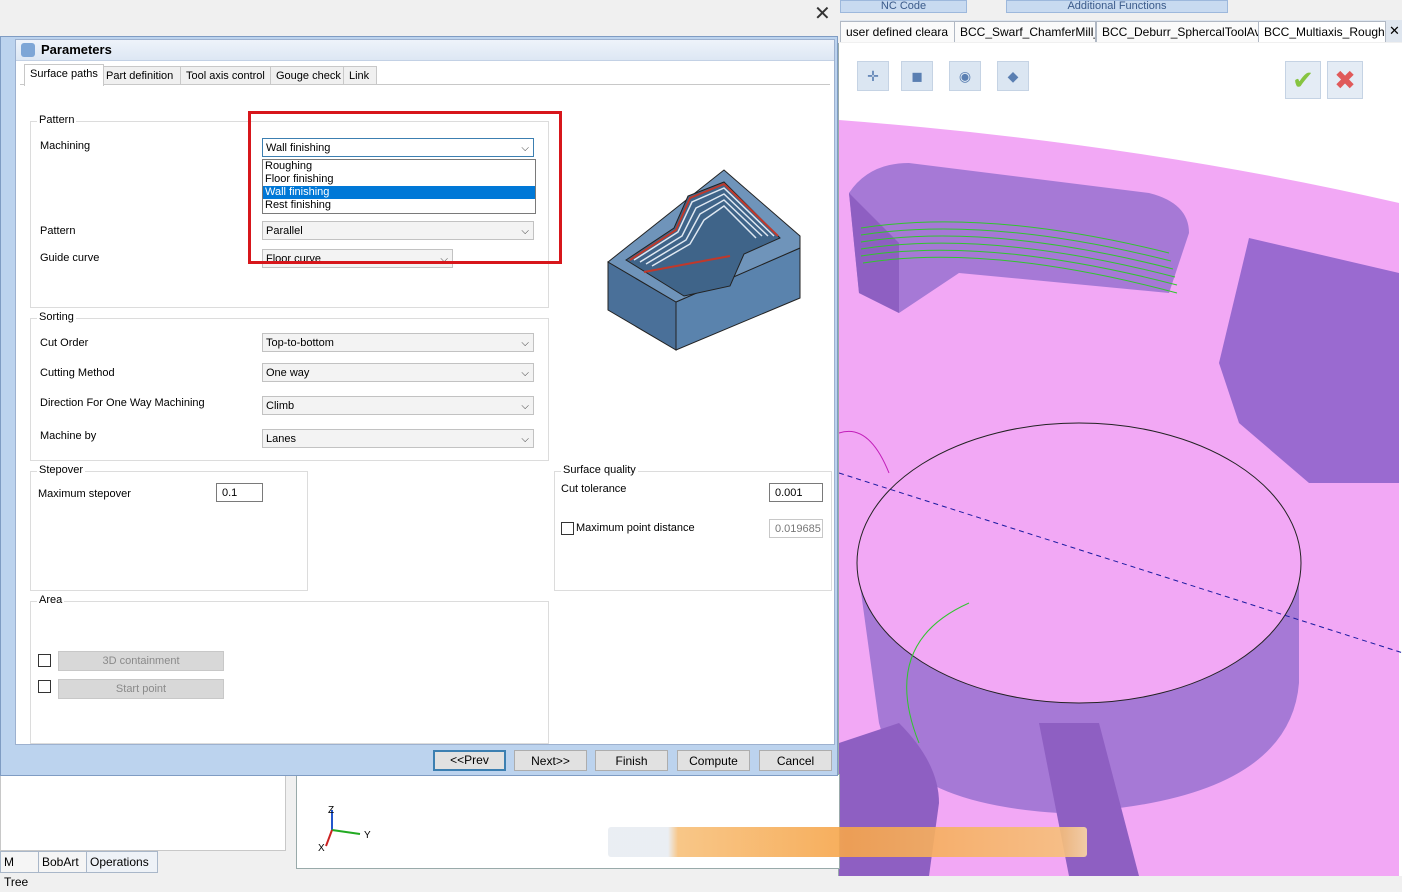 This screenshot has height=892, width=1402. Describe the element at coordinates (425, 50) in the screenshot. I see `dialog-titlebar: Parameters` at that location.